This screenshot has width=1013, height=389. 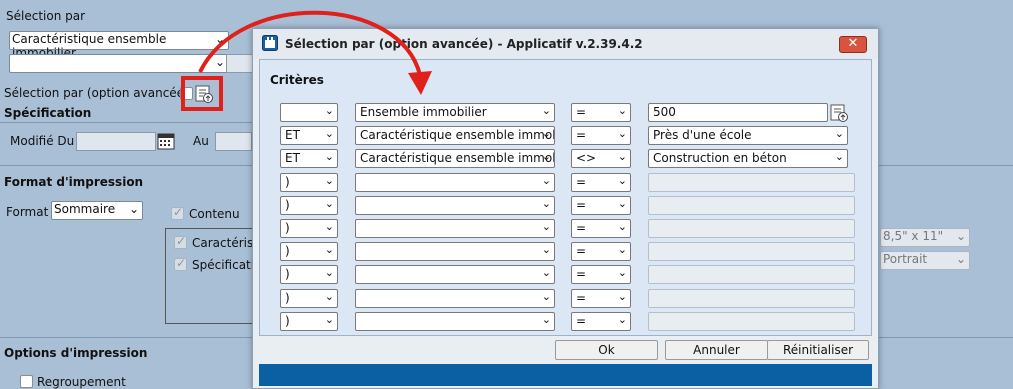 I want to click on annotation-arrow, so click(x=315, y=52).